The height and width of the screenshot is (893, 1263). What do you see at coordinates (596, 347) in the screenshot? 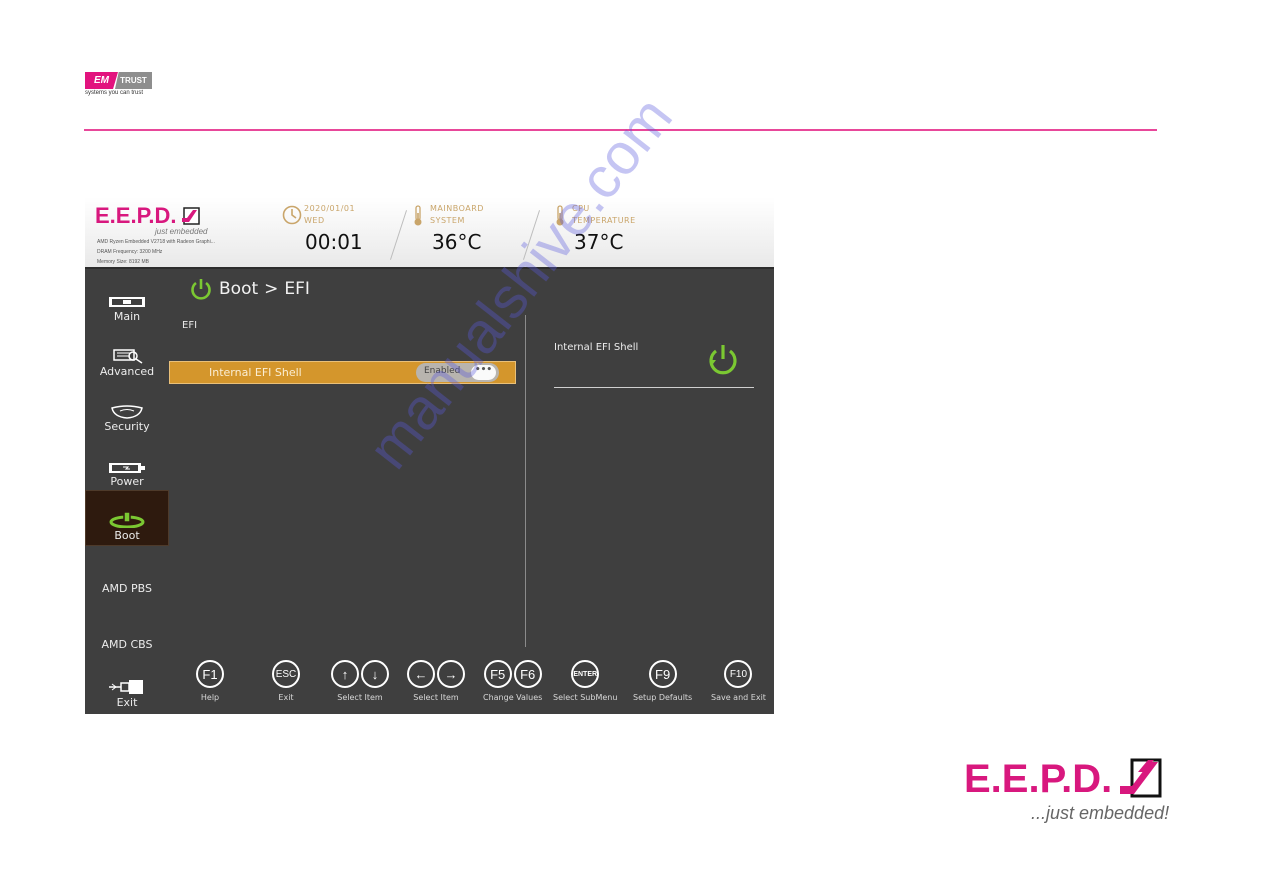
I see `help-title: Internal EFI Shell` at bounding box center [596, 347].